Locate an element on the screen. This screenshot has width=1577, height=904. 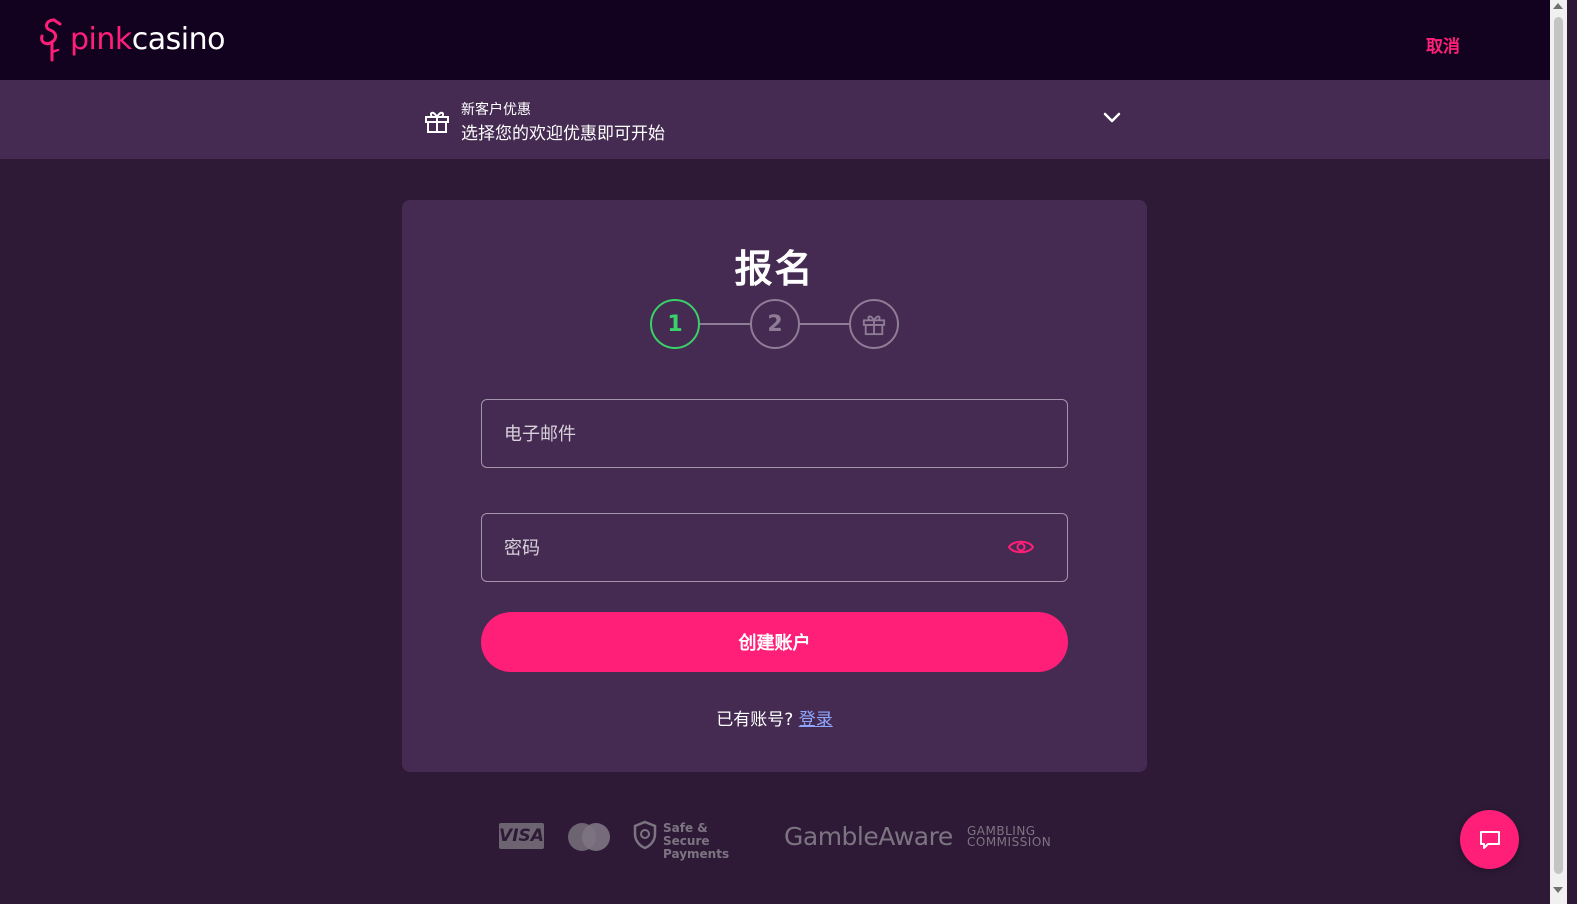
offer-title: 新客户优惠 is located at coordinates (496, 110).